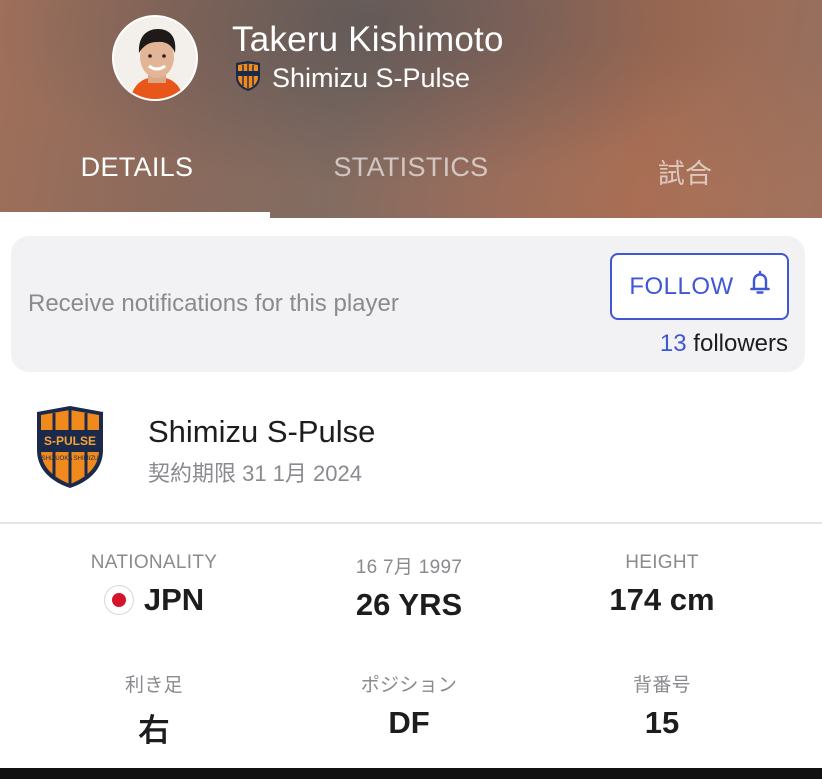 Image resolution: width=822 pixels, height=779 pixels. I want to click on stat-label: 利き足, so click(154, 685).